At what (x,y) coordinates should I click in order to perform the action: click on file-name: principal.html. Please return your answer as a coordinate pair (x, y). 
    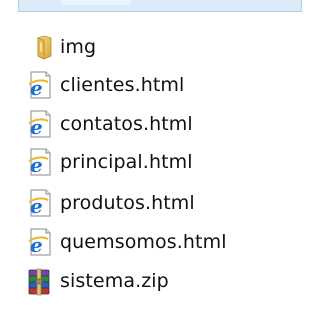
    Looking at the image, I should click on (126, 162).